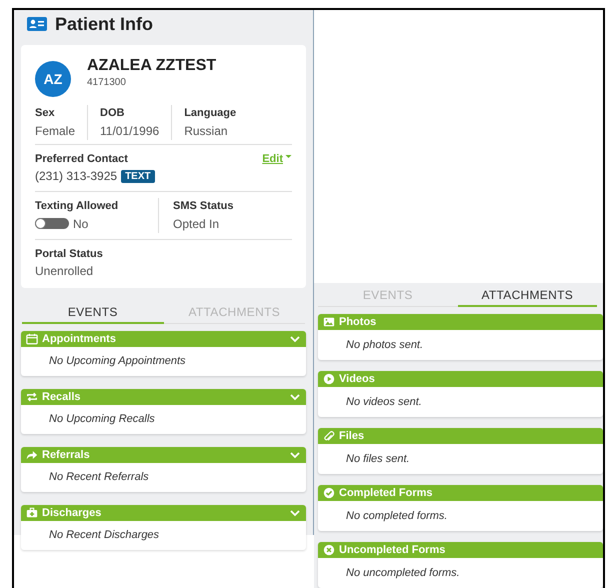  What do you see at coordinates (130, 131) in the screenshot?
I see `field-value: 11/01/1996` at bounding box center [130, 131].